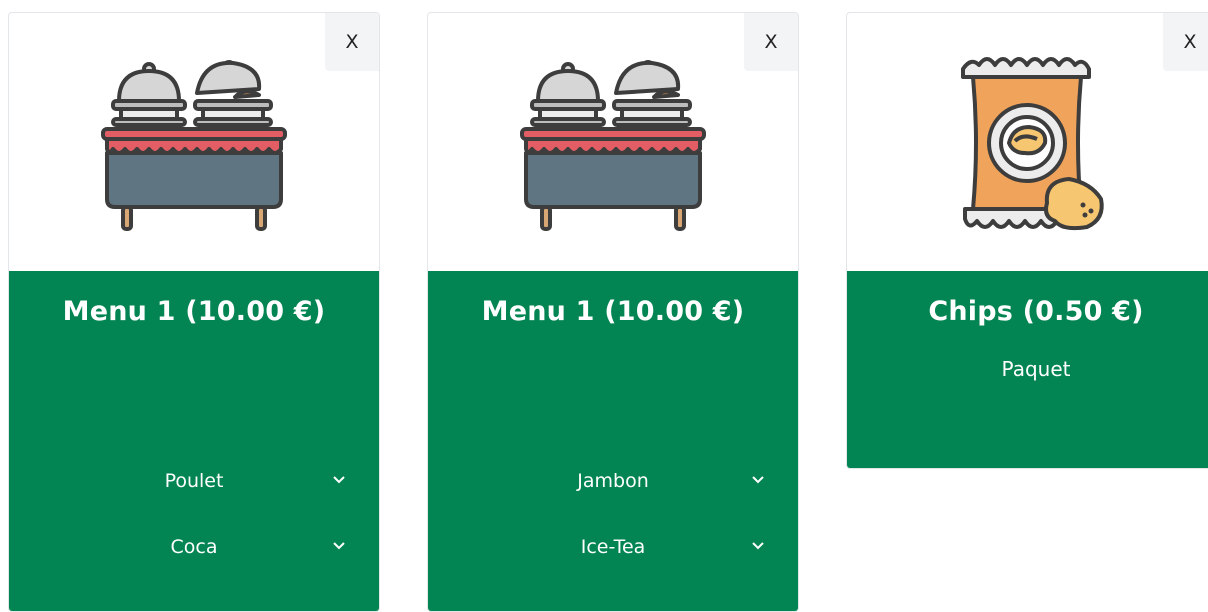 The width and height of the screenshot is (1208, 612). What do you see at coordinates (1032, 144) in the screenshot?
I see `chips-bag-icon` at bounding box center [1032, 144].